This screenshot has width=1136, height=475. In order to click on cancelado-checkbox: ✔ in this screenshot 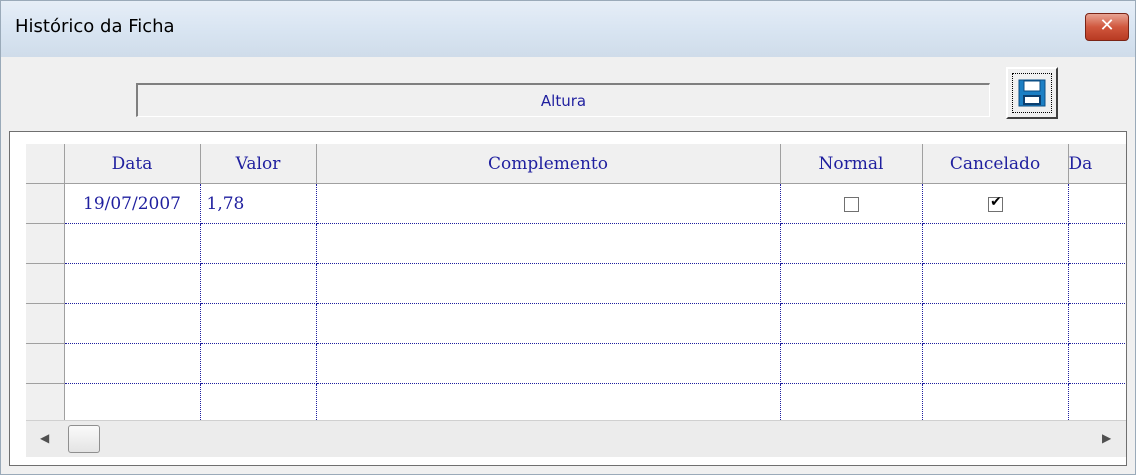, I will do `click(995, 202)`.